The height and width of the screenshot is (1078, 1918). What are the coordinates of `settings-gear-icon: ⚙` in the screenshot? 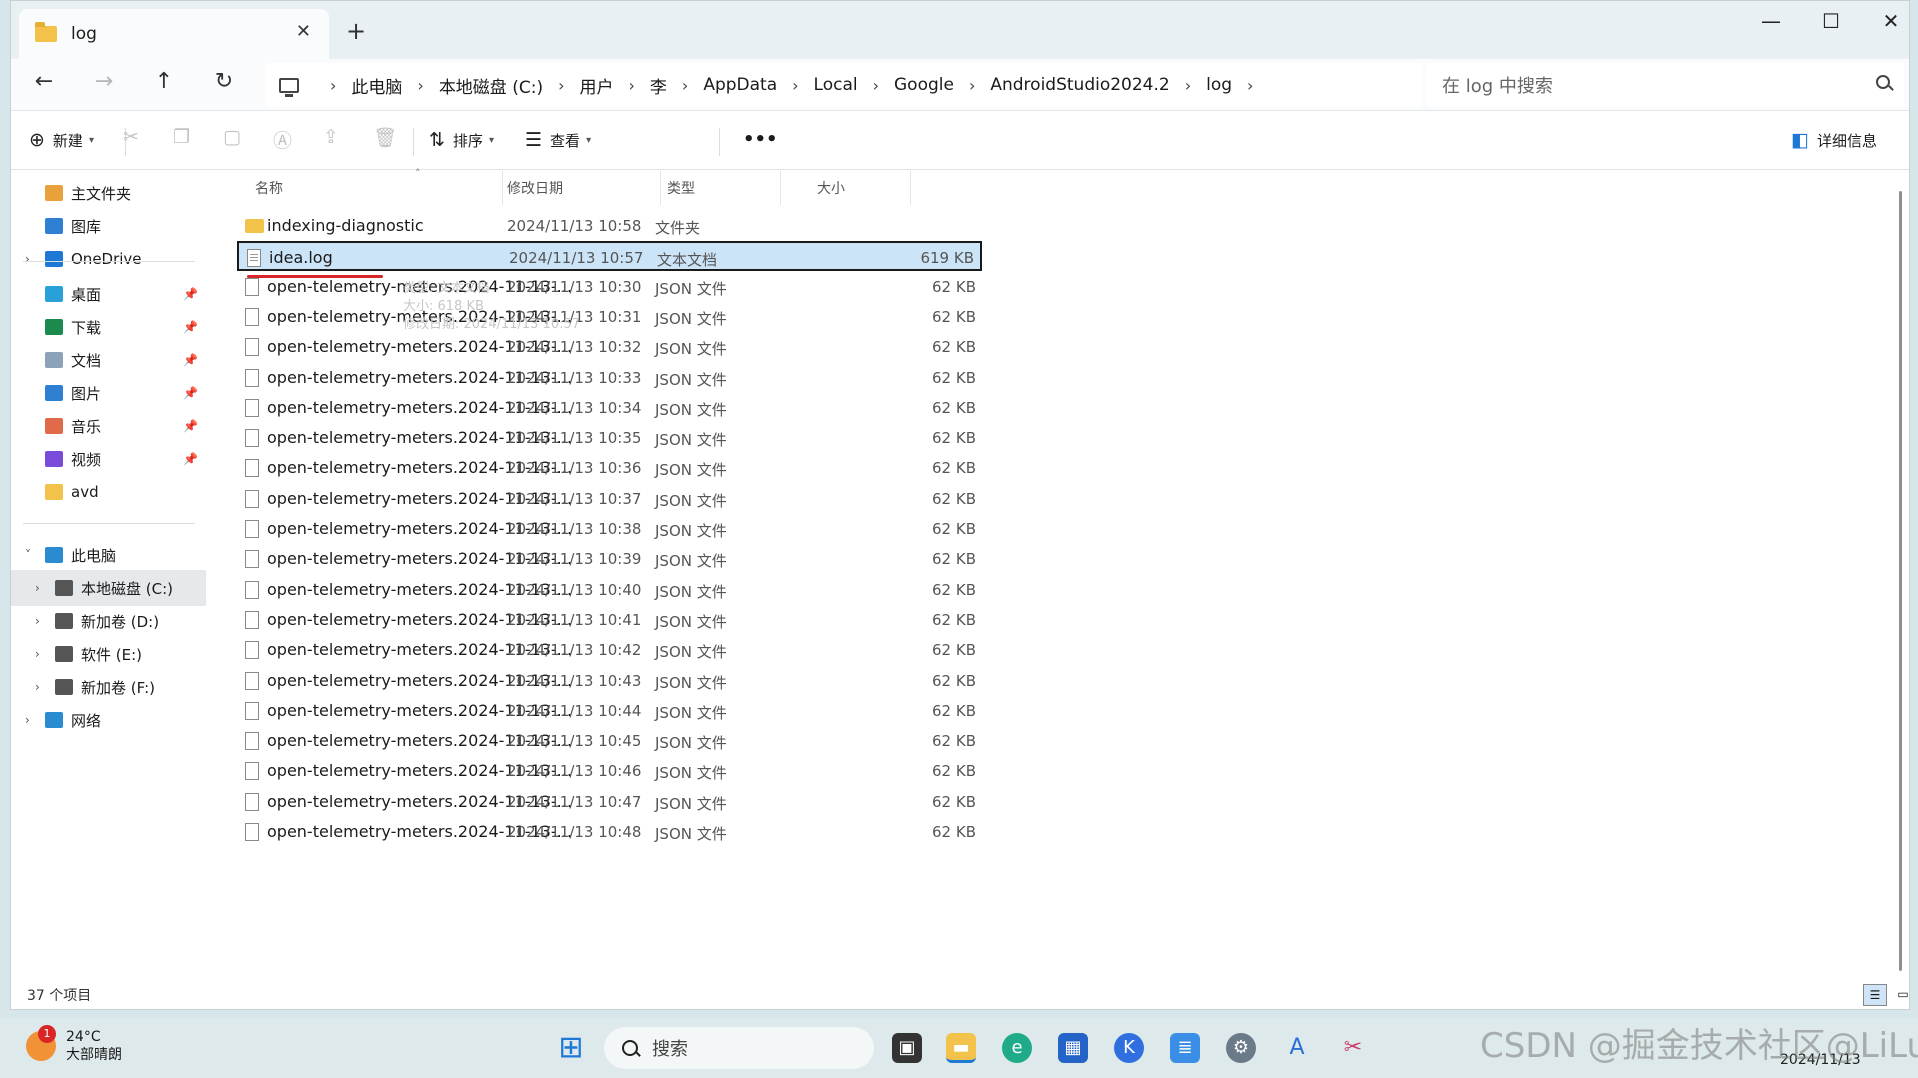 It's located at (1241, 1048).